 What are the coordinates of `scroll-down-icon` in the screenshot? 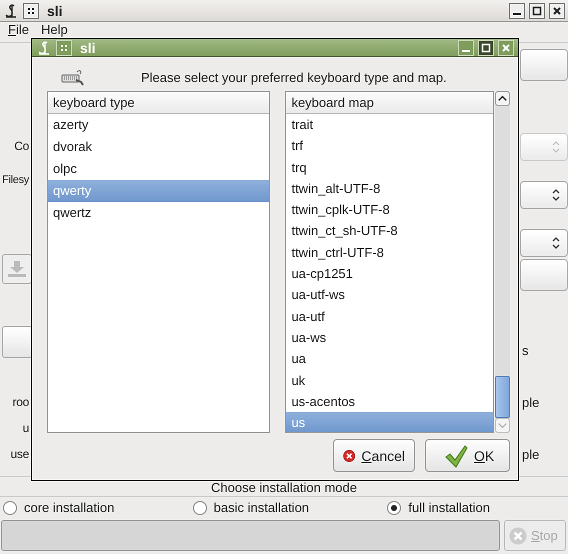 It's located at (502, 425).